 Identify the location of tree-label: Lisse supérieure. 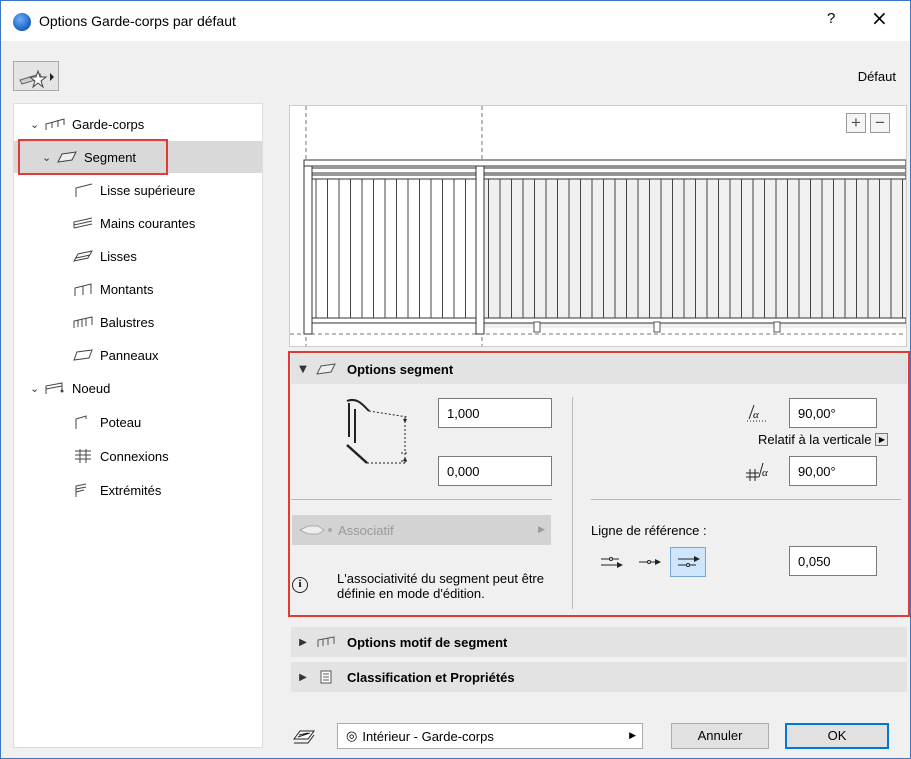
(148, 190).